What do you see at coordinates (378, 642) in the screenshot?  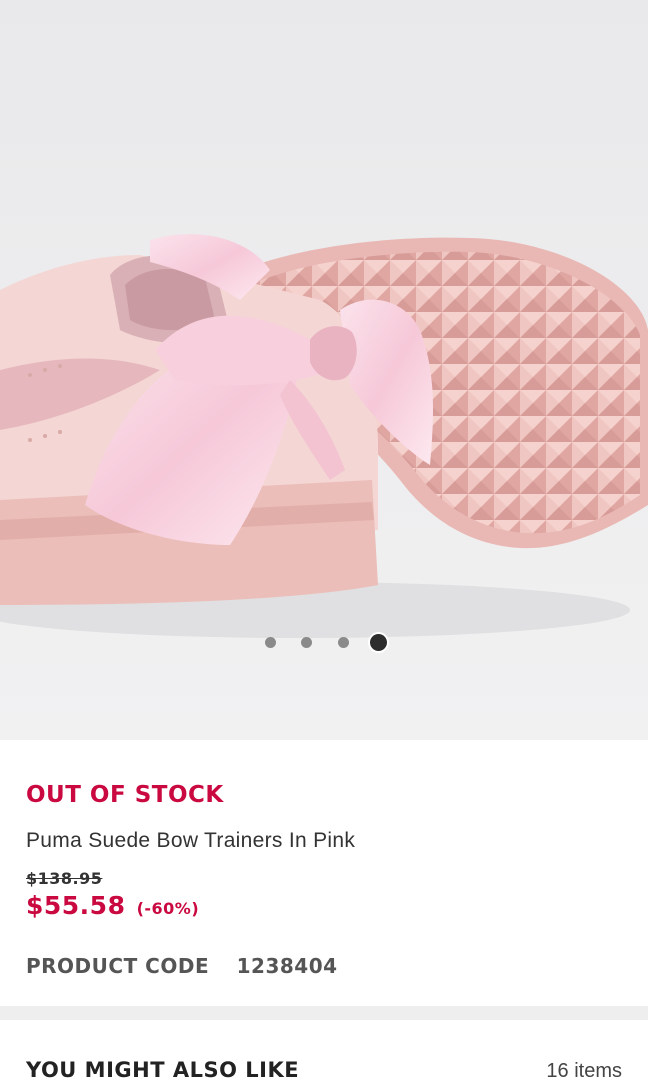 I see `carousel-dot-4-active` at bounding box center [378, 642].